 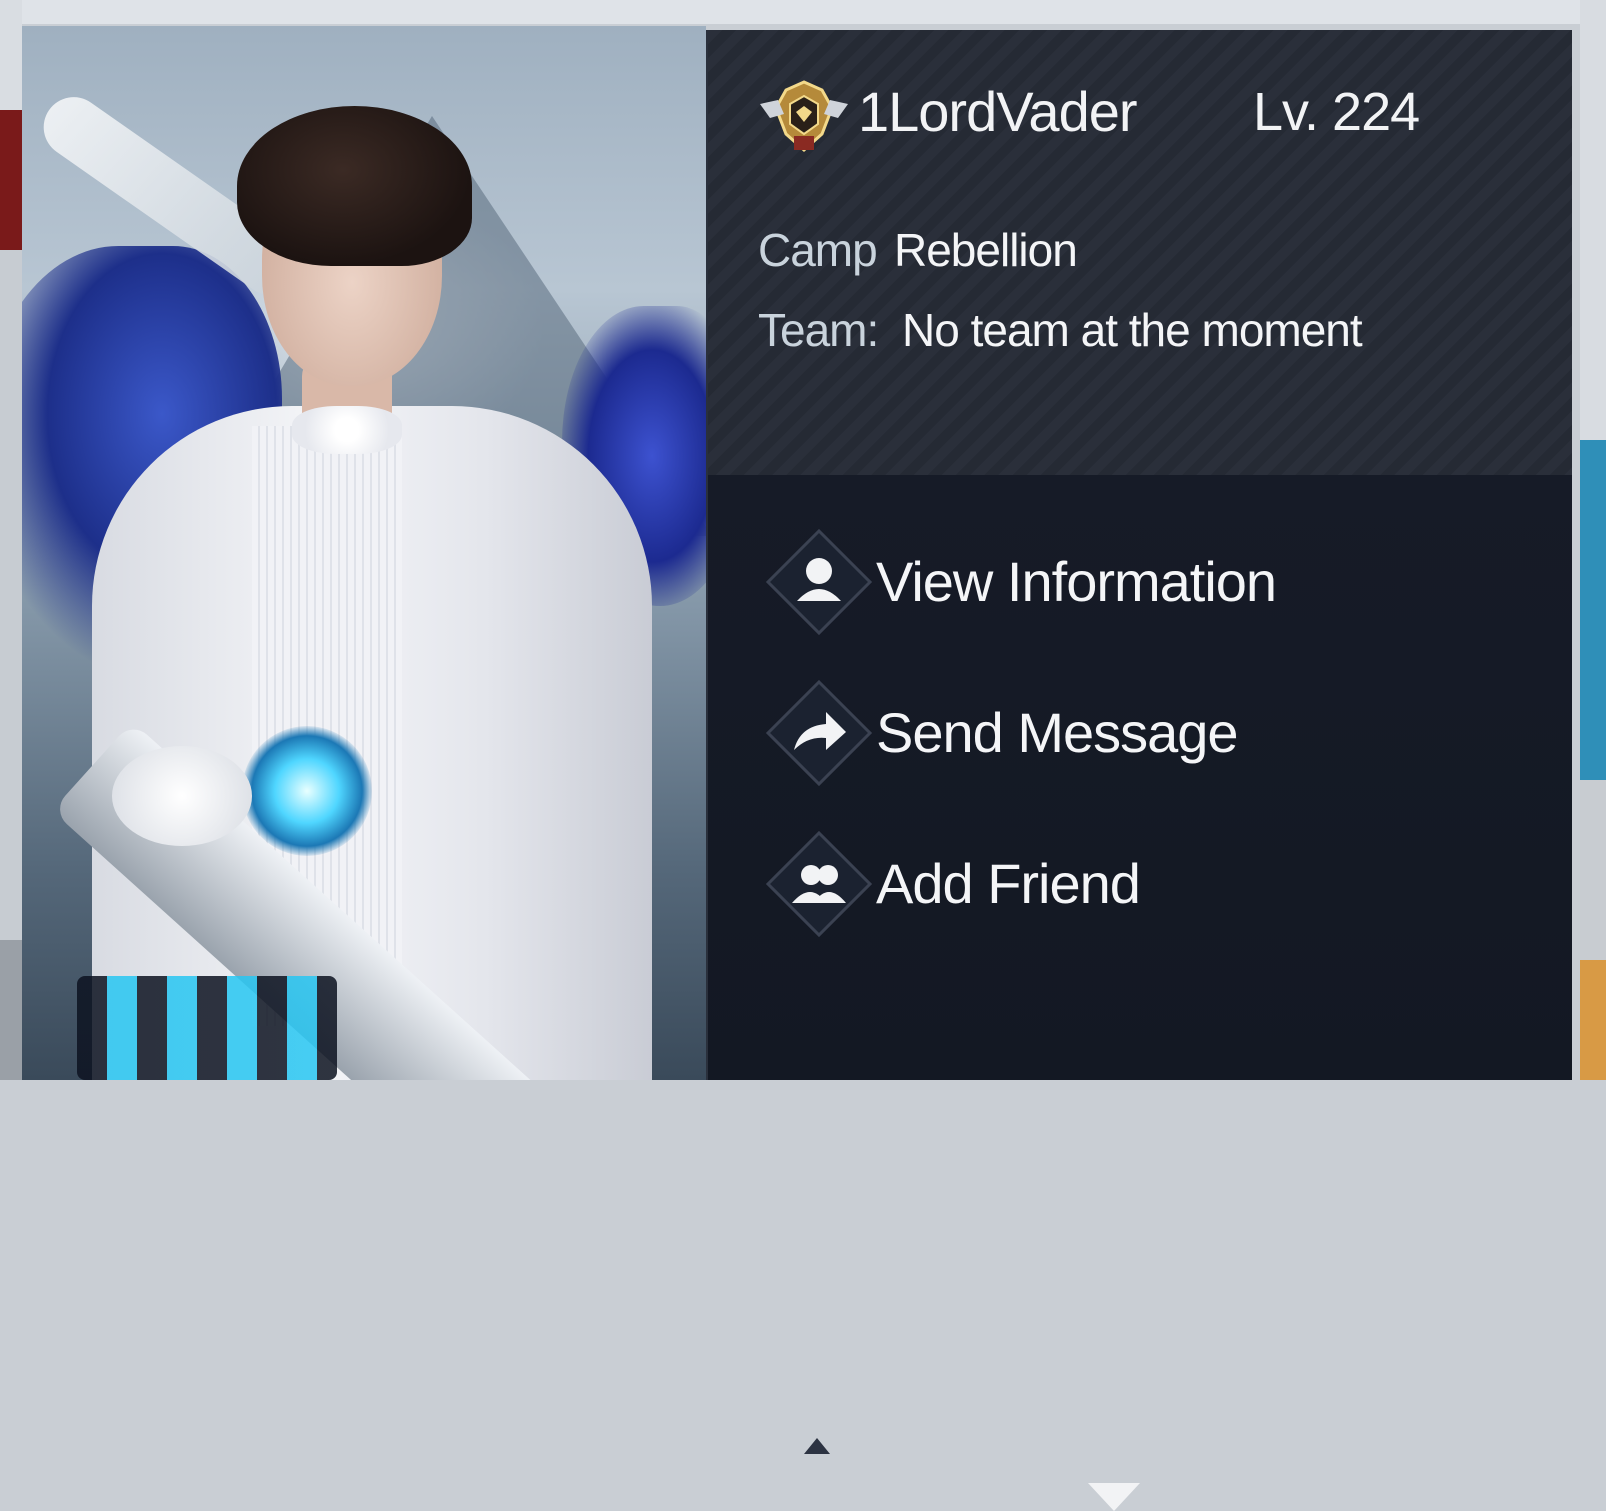 I want to click on background-scene-right, so click(x=1593, y=540).